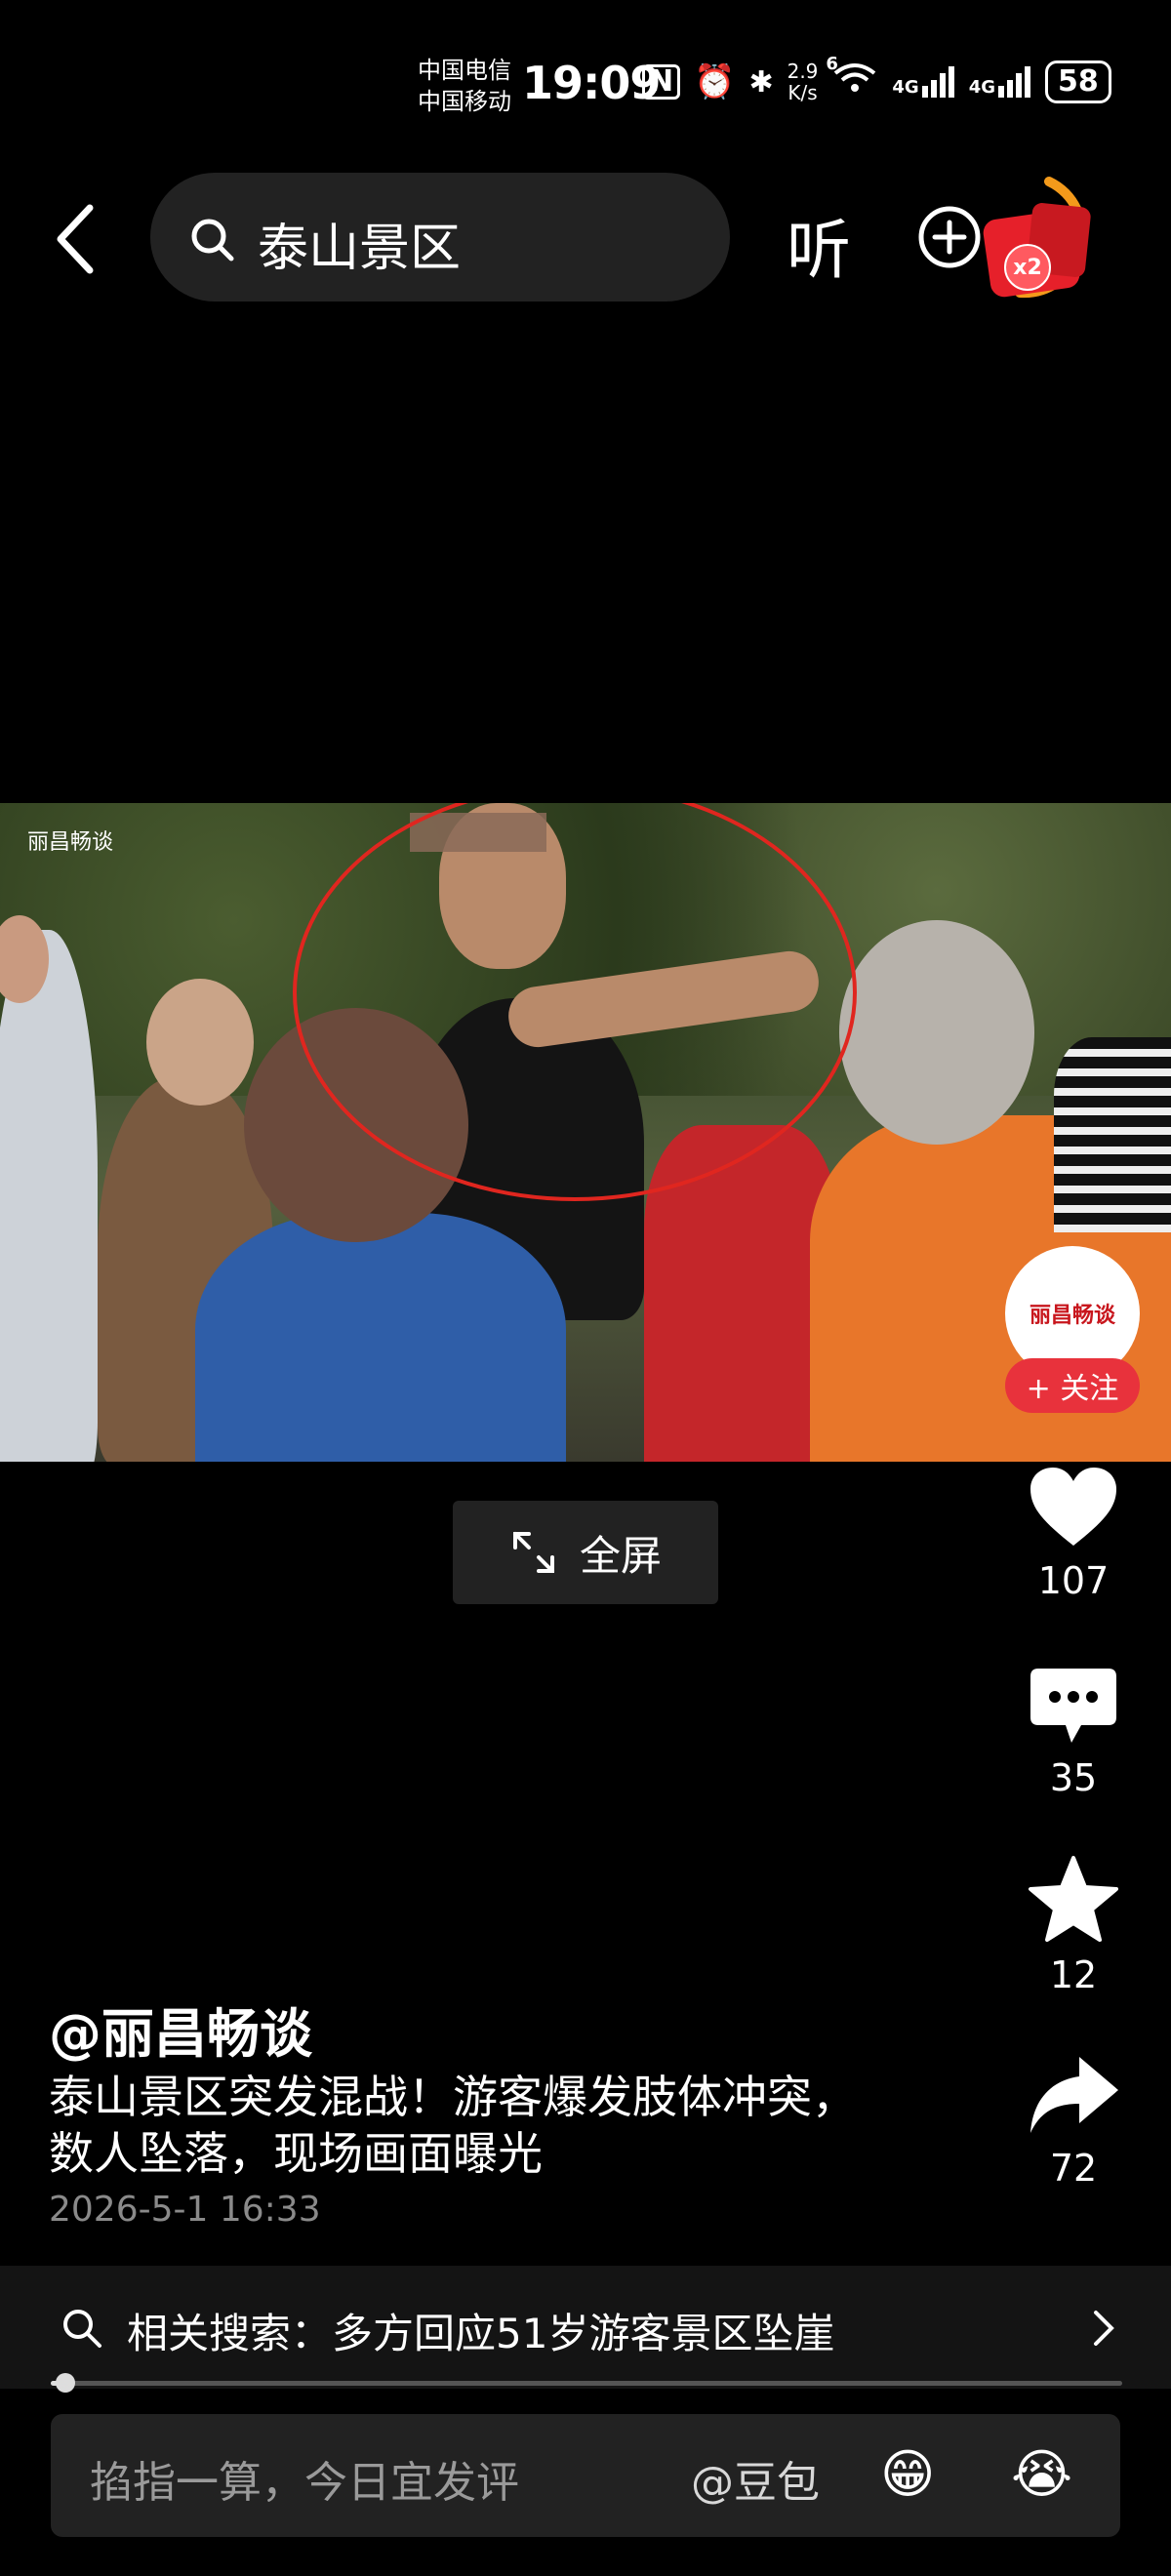 The image size is (1171, 2576). I want to click on carrier-2: 中国移动, so click(464, 101).